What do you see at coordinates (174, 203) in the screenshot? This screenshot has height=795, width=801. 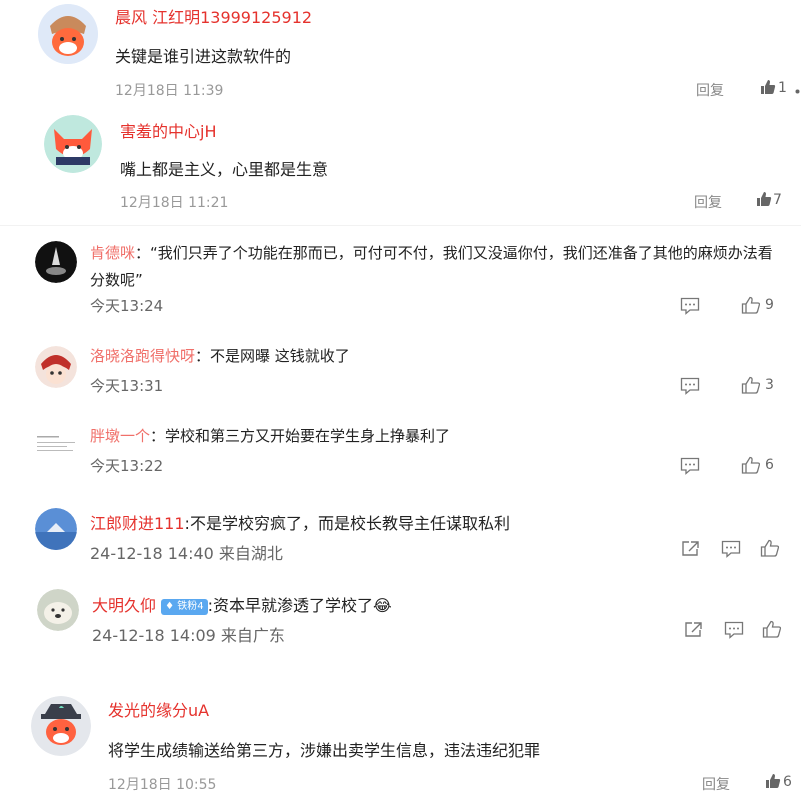 I see `comment-timestamp: 12月18日 11:21` at bounding box center [174, 203].